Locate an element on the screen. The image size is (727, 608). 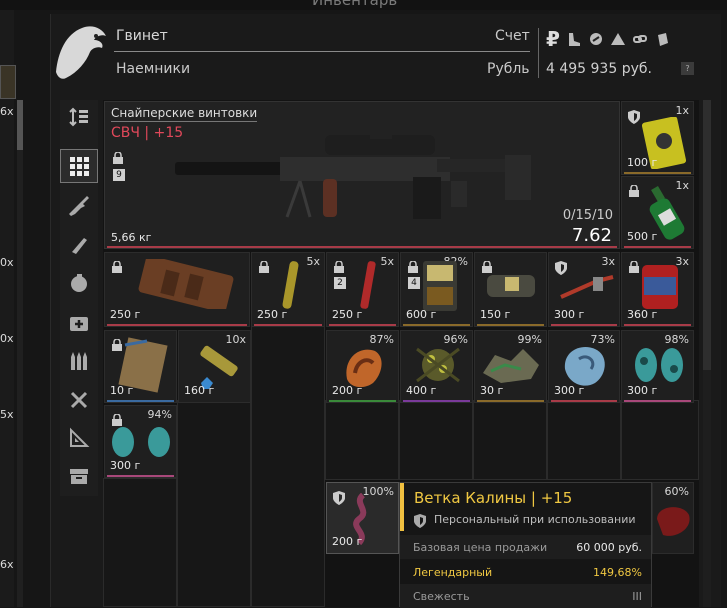
injector-item: 2 5x 250 г is located at coordinates (362, 289).